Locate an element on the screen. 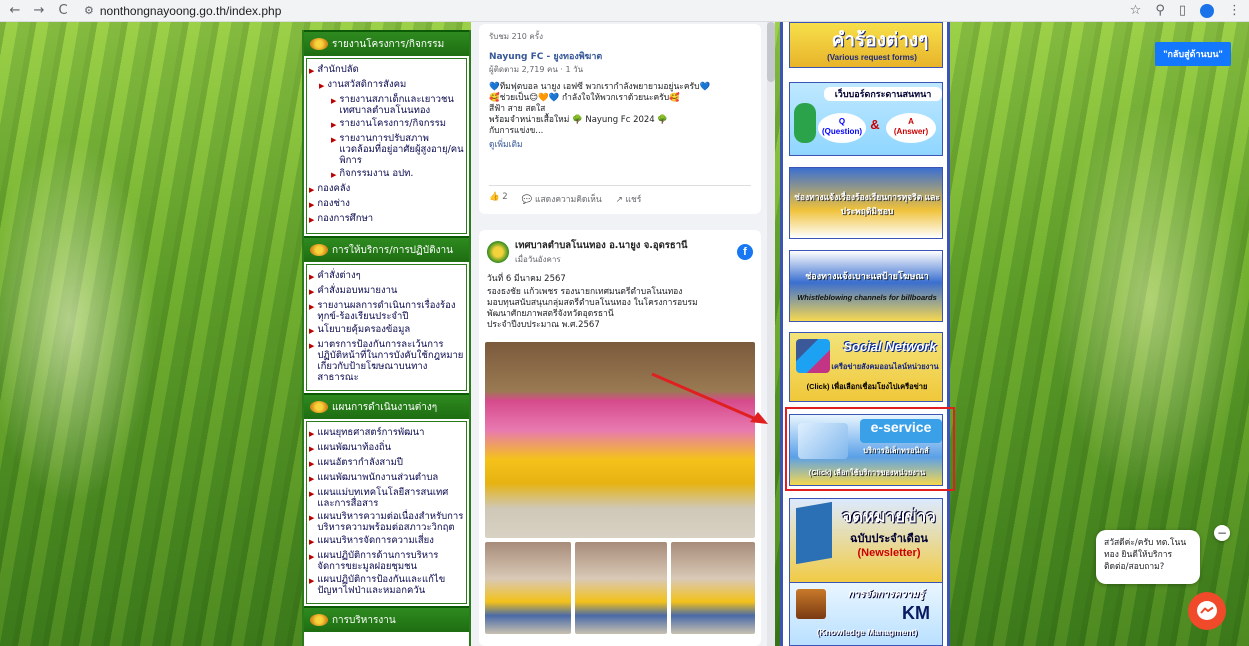 The width and height of the screenshot is (1249, 646). menu-item: ▶ งานสวัสดิการสังคม is located at coordinates (386, 85).